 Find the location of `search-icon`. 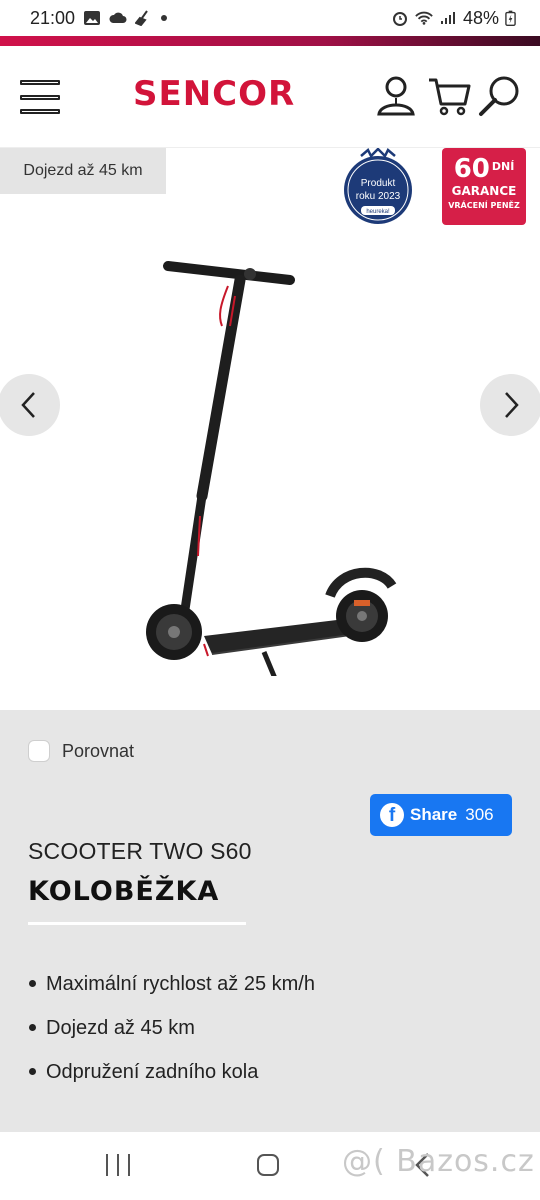

search-icon is located at coordinates (500, 96).